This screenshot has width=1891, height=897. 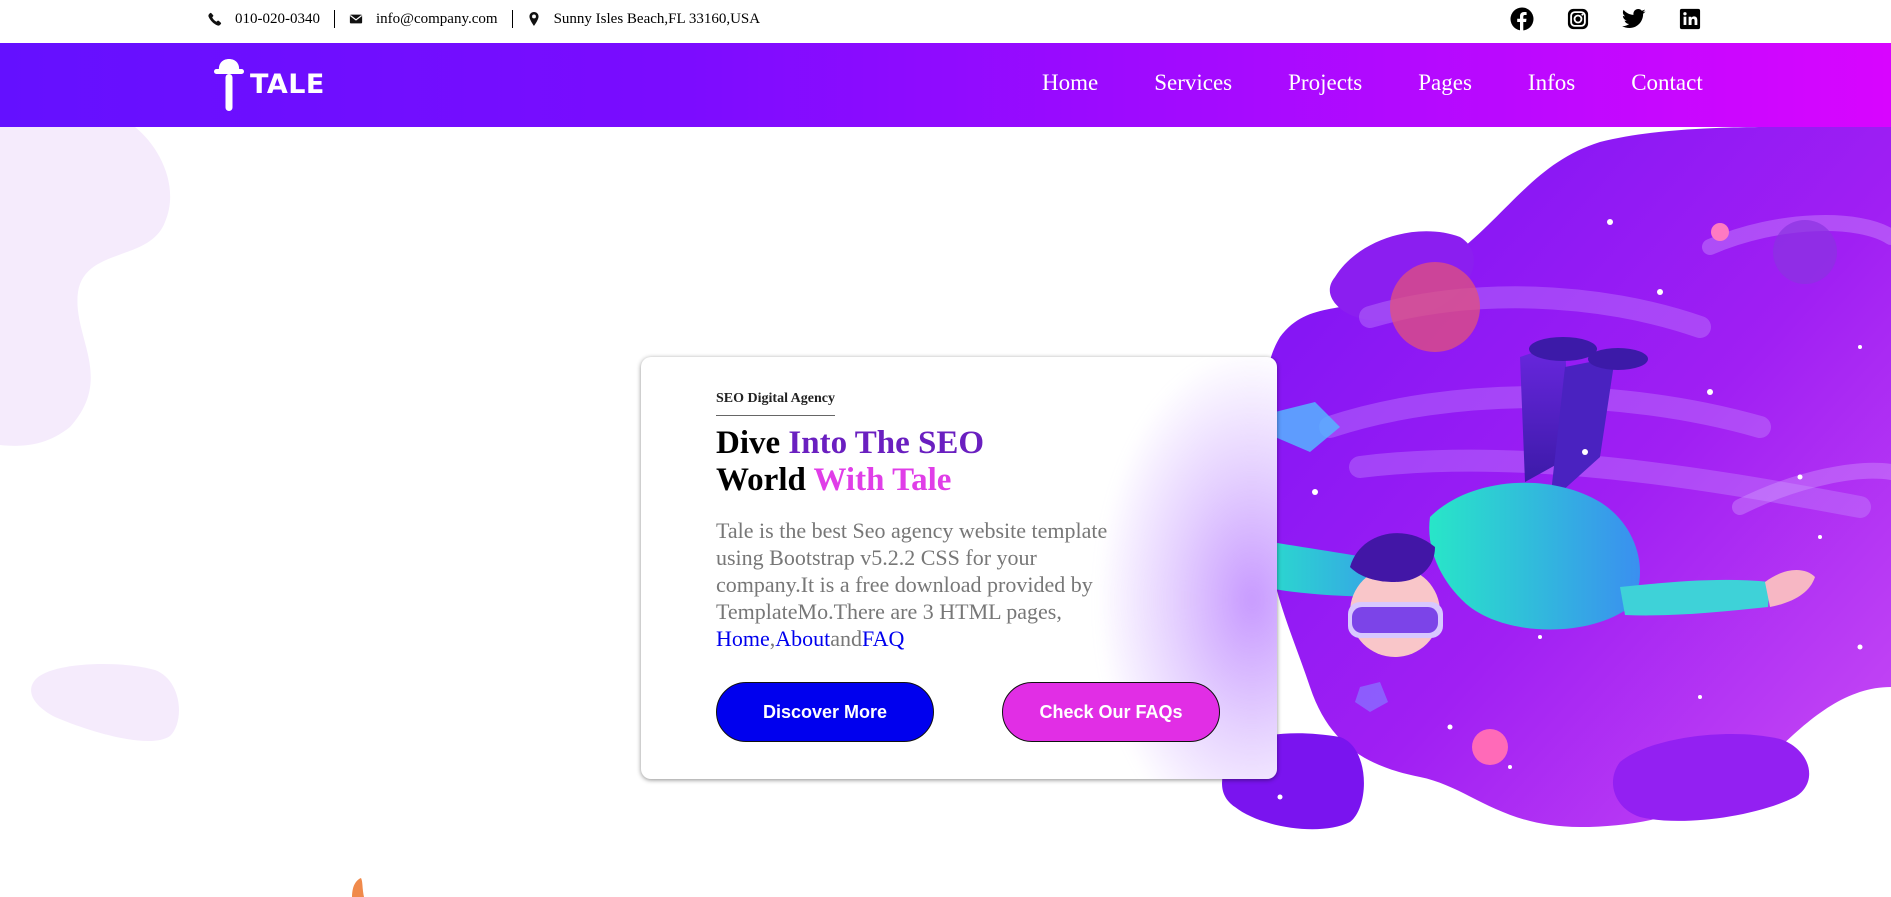 What do you see at coordinates (1522, 19) in the screenshot?
I see `facebook-icon` at bounding box center [1522, 19].